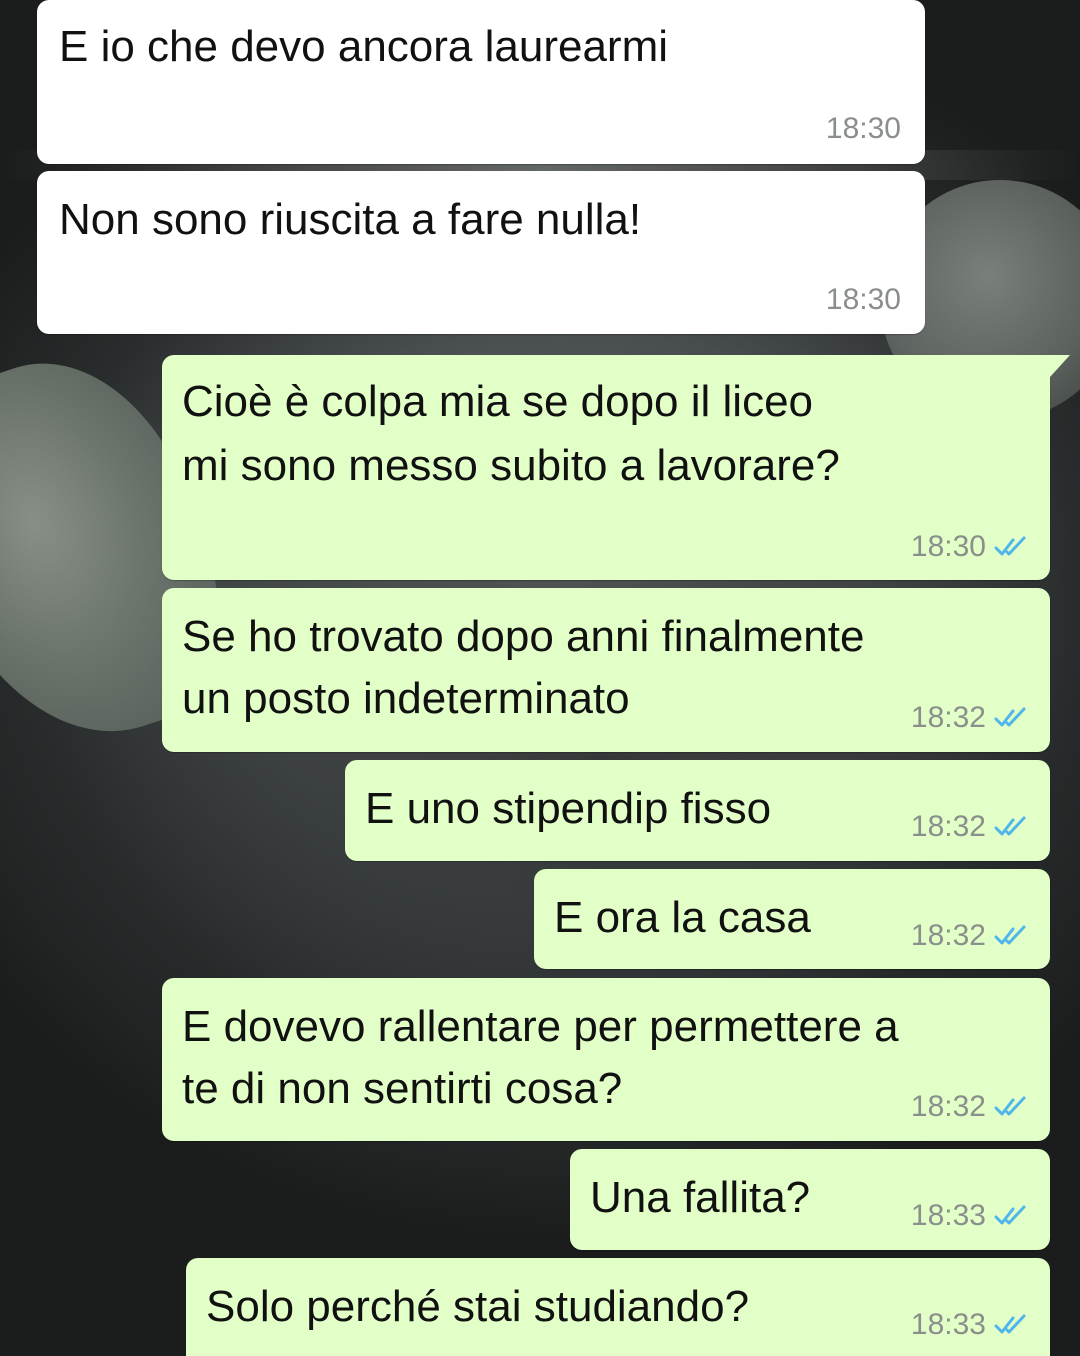 This screenshot has width=1080, height=1356. Describe the element at coordinates (511, 465) in the screenshot. I see `message-text-line: mi sono messo subito a lavorare?` at that location.